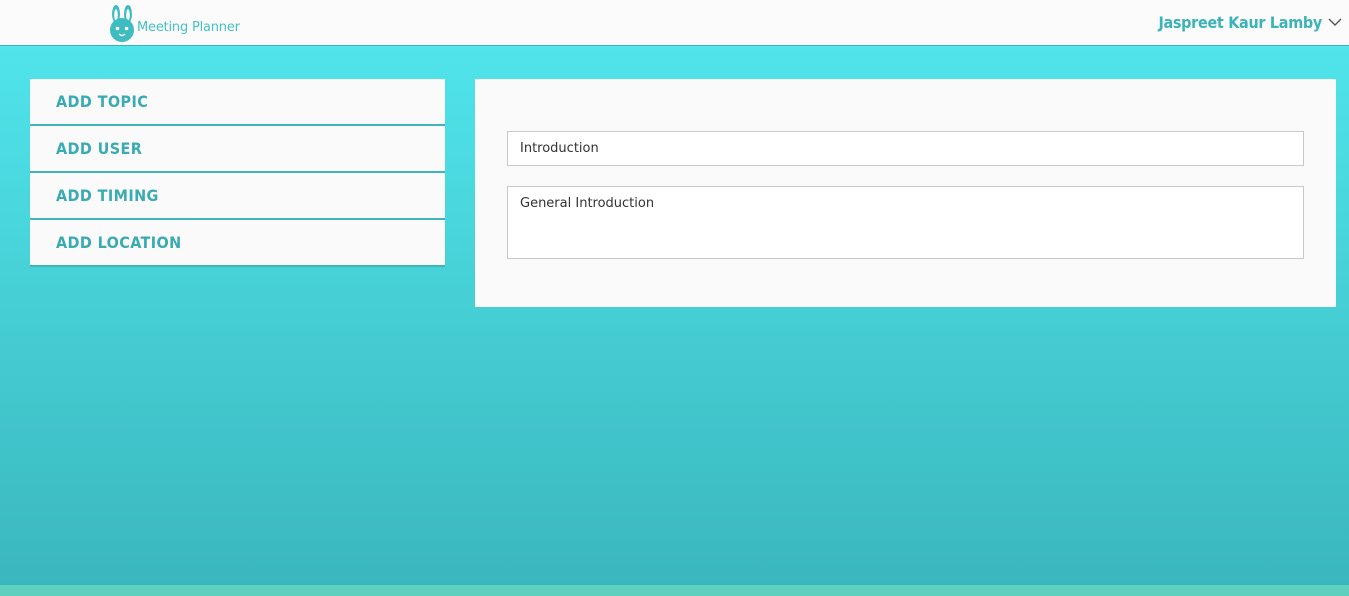 This screenshot has height=596, width=1349. Describe the element at coordinates (674, 23) in the screenshot. I see `top-header: Meeting Planner Jaspreet Kaur Lamby` at that location.